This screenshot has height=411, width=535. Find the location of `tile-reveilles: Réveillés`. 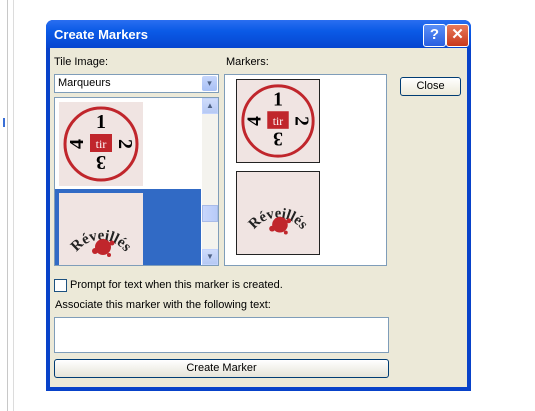

tile-reveilles: Réveillés is located at coordinates (101, 229).